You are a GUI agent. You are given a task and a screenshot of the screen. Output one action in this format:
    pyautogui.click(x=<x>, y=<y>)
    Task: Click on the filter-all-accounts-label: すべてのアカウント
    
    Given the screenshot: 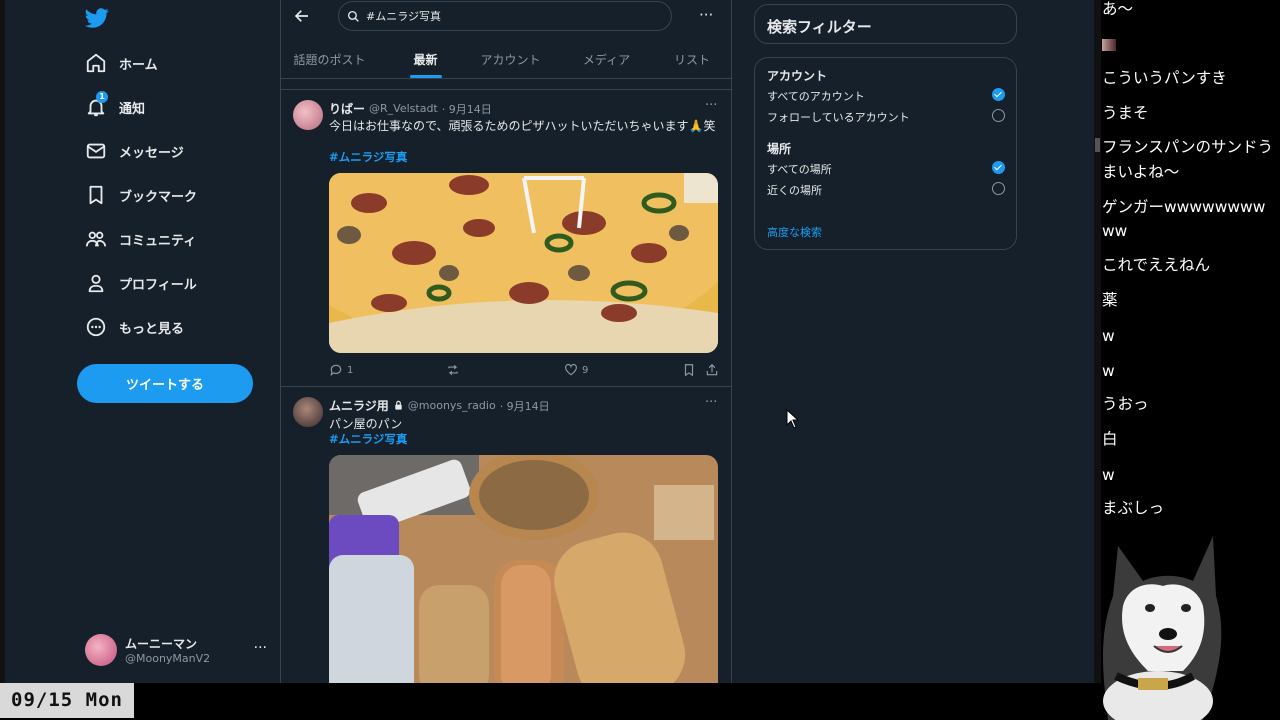 What is the action you would take?
    pyautogui.click(x=816, y=96)
    